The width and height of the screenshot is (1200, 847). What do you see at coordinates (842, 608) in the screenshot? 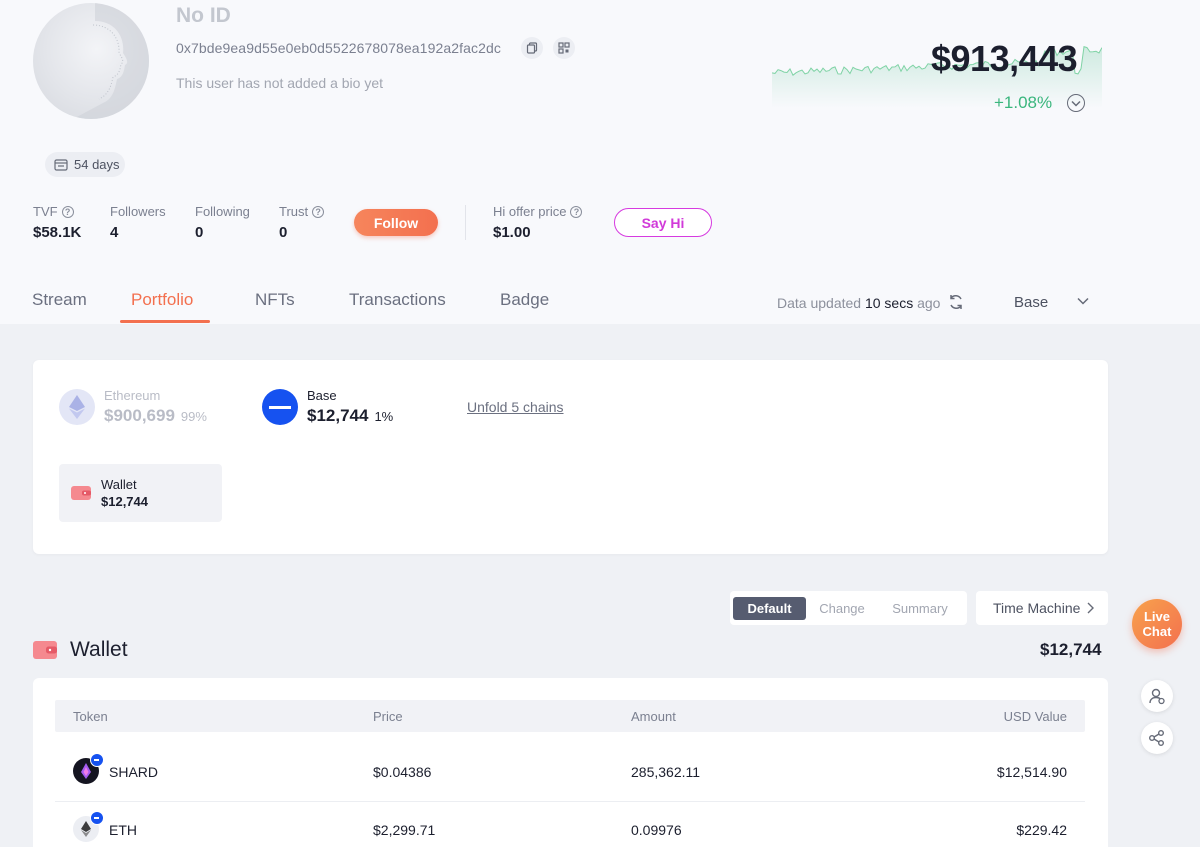
I see `view-change-button: Change` at bounding box center [842, 608].